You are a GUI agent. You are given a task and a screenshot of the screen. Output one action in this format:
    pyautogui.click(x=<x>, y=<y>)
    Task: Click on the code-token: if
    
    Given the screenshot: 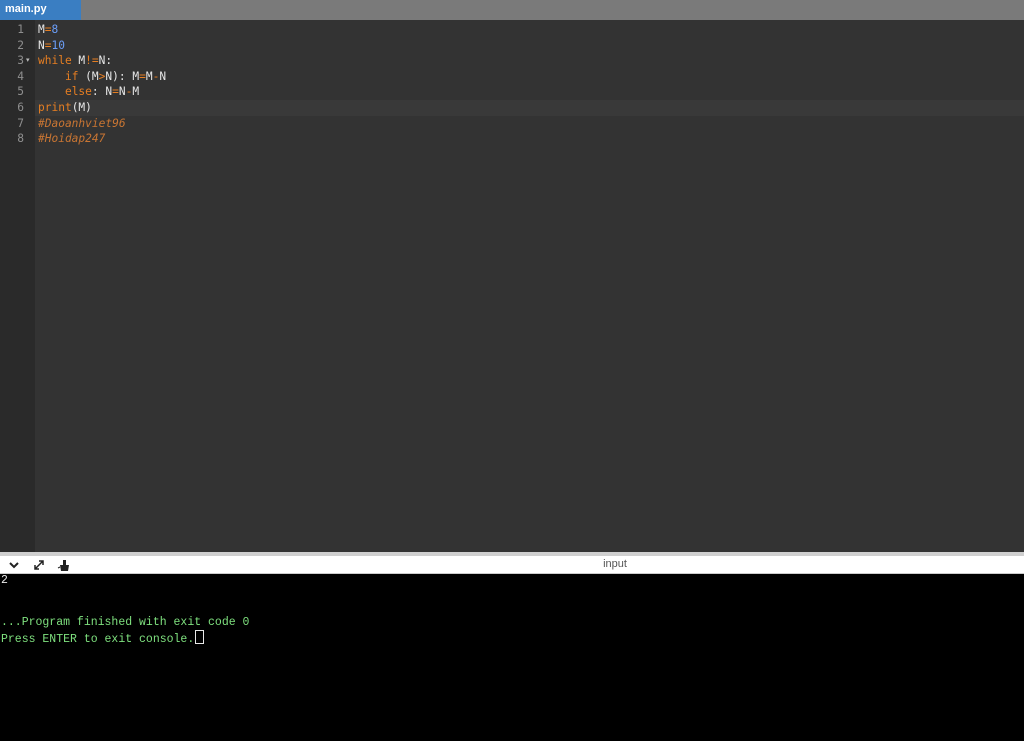 What is the action you would take?
    pyautogui.click(x=71, y=76)
    